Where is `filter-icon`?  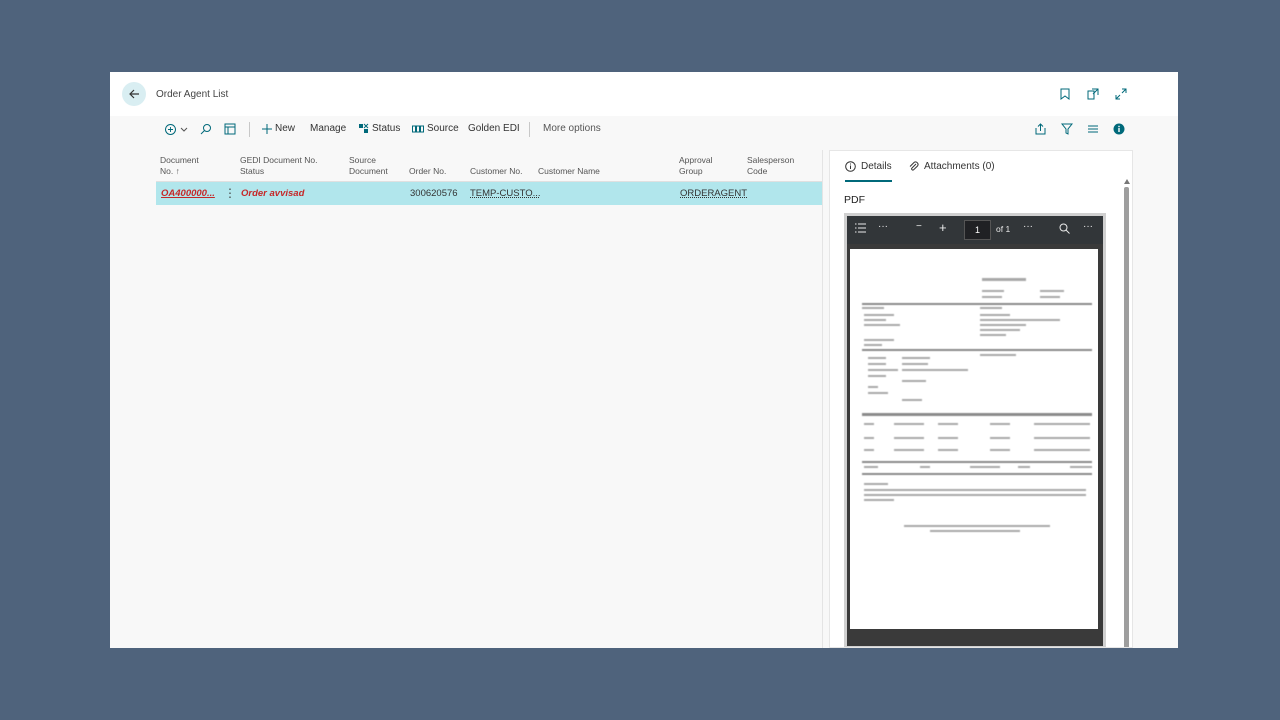 filter-icon is located at coordinates (1067, 129).